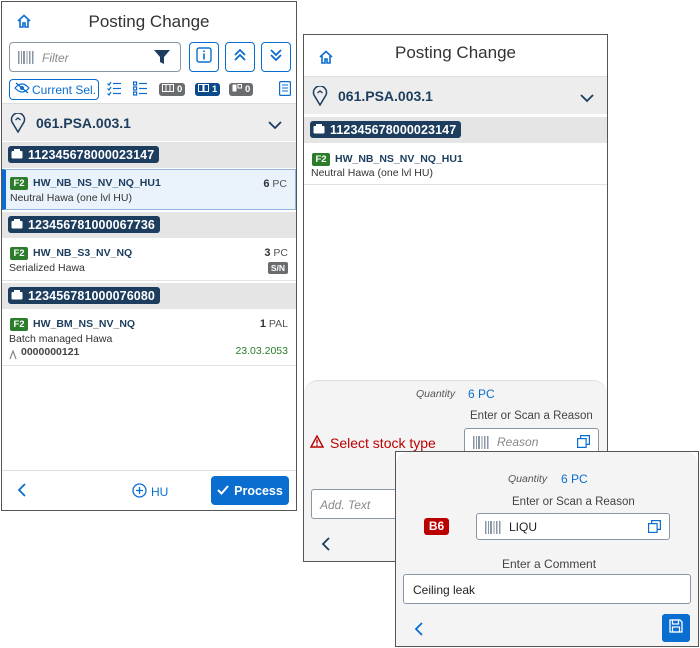 This screenshot has height=648, width=700. What do you see at coordinates (223, 491) in the screenshot?
I see `check-icon` at bounding box center [223, 491].